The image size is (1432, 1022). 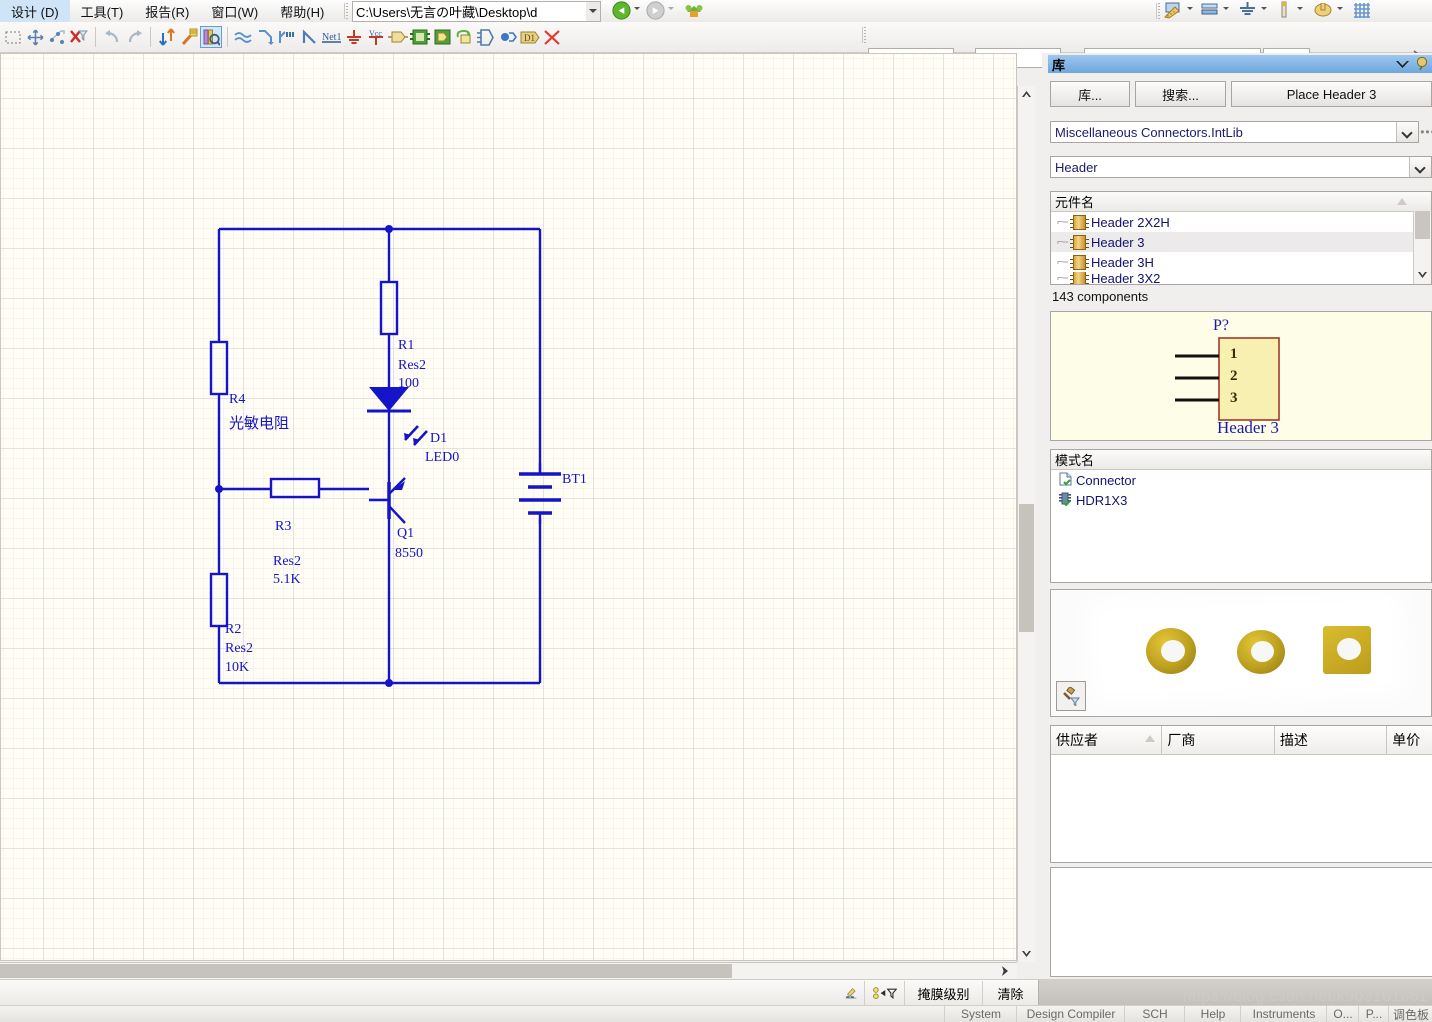 I want to click on harness-entry-icon, so click(x=508, y=37).